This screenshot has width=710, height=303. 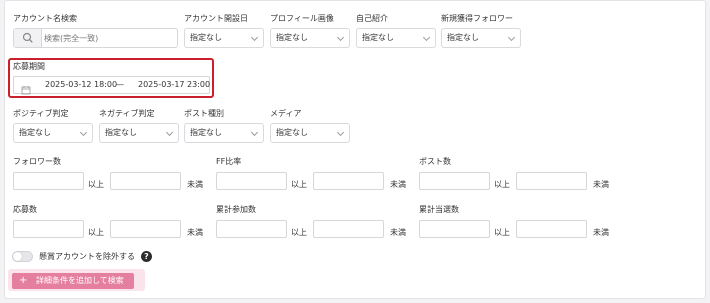 I want to click on total-participation-label: 累計参加数, so click(x=236, y=209).